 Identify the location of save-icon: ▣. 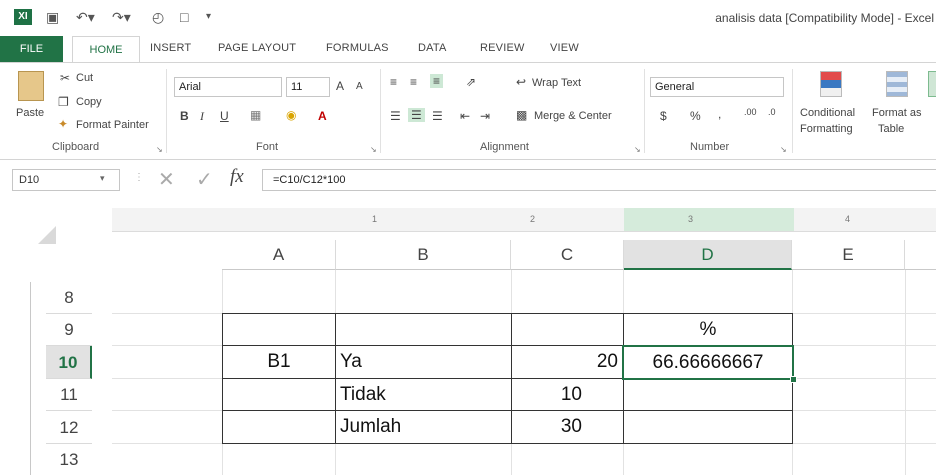
(52, 17).